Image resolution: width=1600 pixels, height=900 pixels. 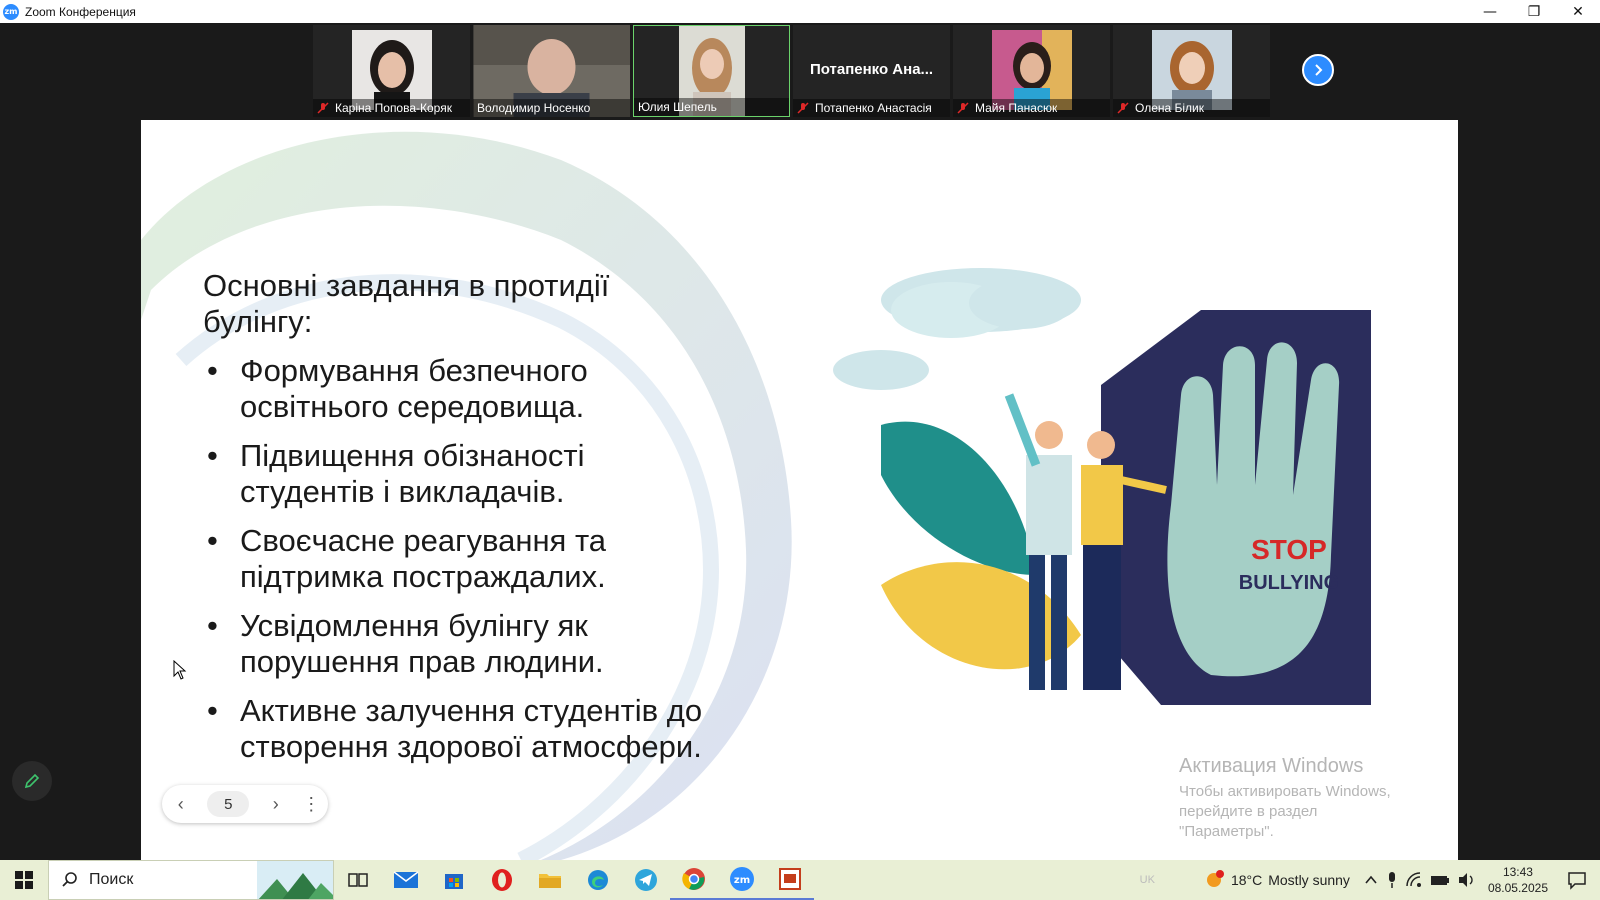 I want to click on zoom-icon: zm, so click(x=742, y=879).